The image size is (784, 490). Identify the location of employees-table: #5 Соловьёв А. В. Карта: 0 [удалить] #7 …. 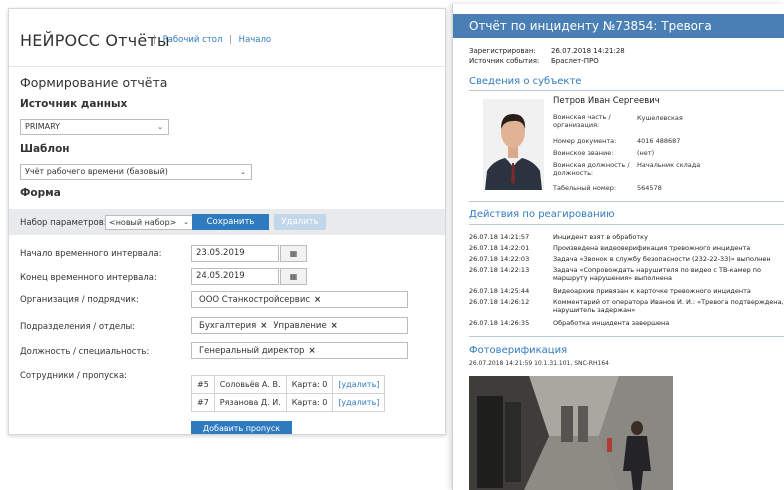
(288, 393).